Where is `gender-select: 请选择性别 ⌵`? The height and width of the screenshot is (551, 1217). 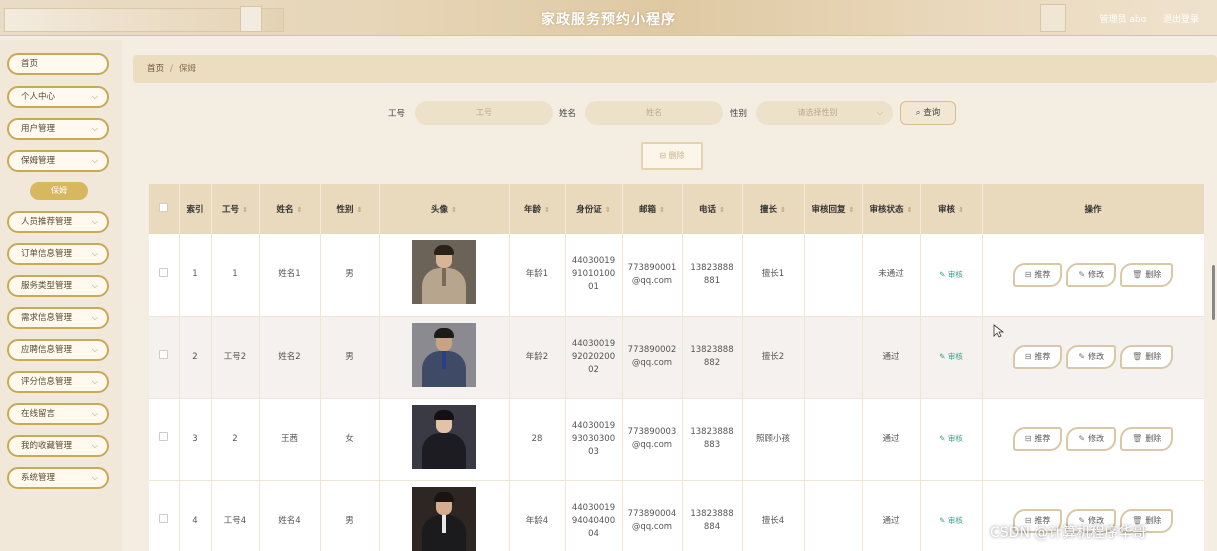 gender-select: 请选择性别 ⌵ is located at coordinates (824, 113).